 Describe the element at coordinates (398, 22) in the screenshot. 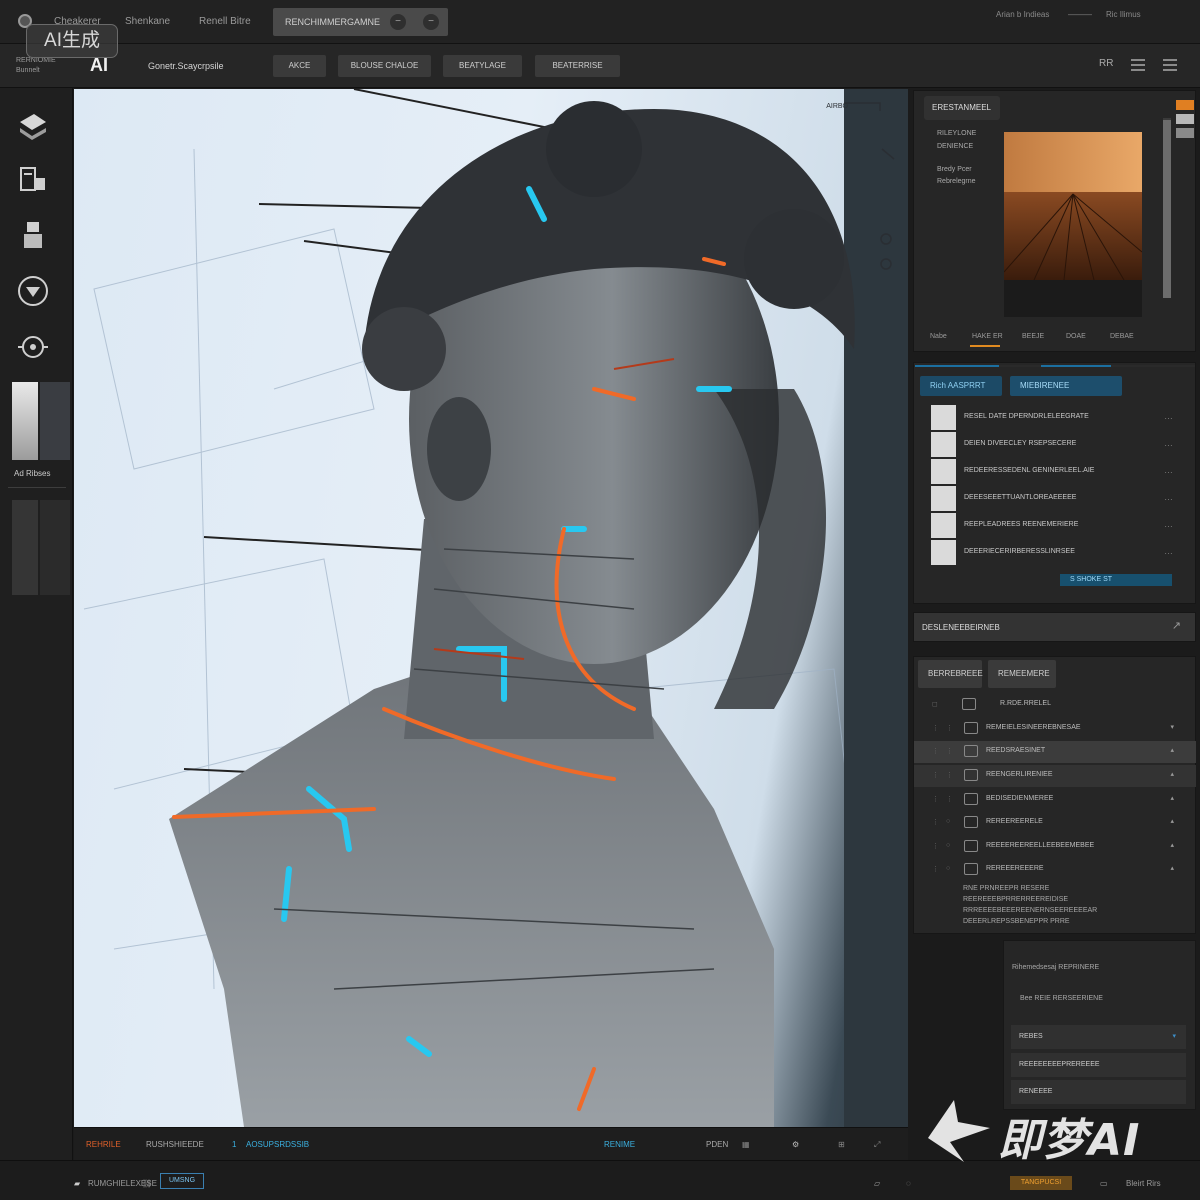

I see `minus-button: −` at that location.